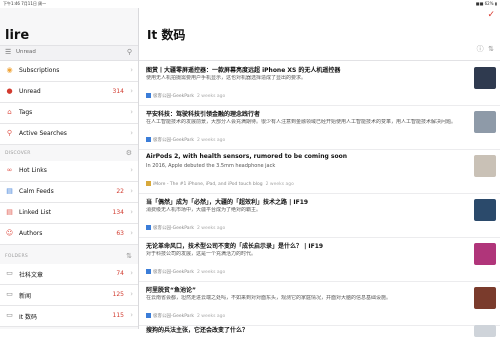 Image resolution: width=500 pixels, height=337 pixels. What do you see at coordinates (9, 170) in the screenshot?
I see `link-icon: ∞` at bounding box center [9, 170].